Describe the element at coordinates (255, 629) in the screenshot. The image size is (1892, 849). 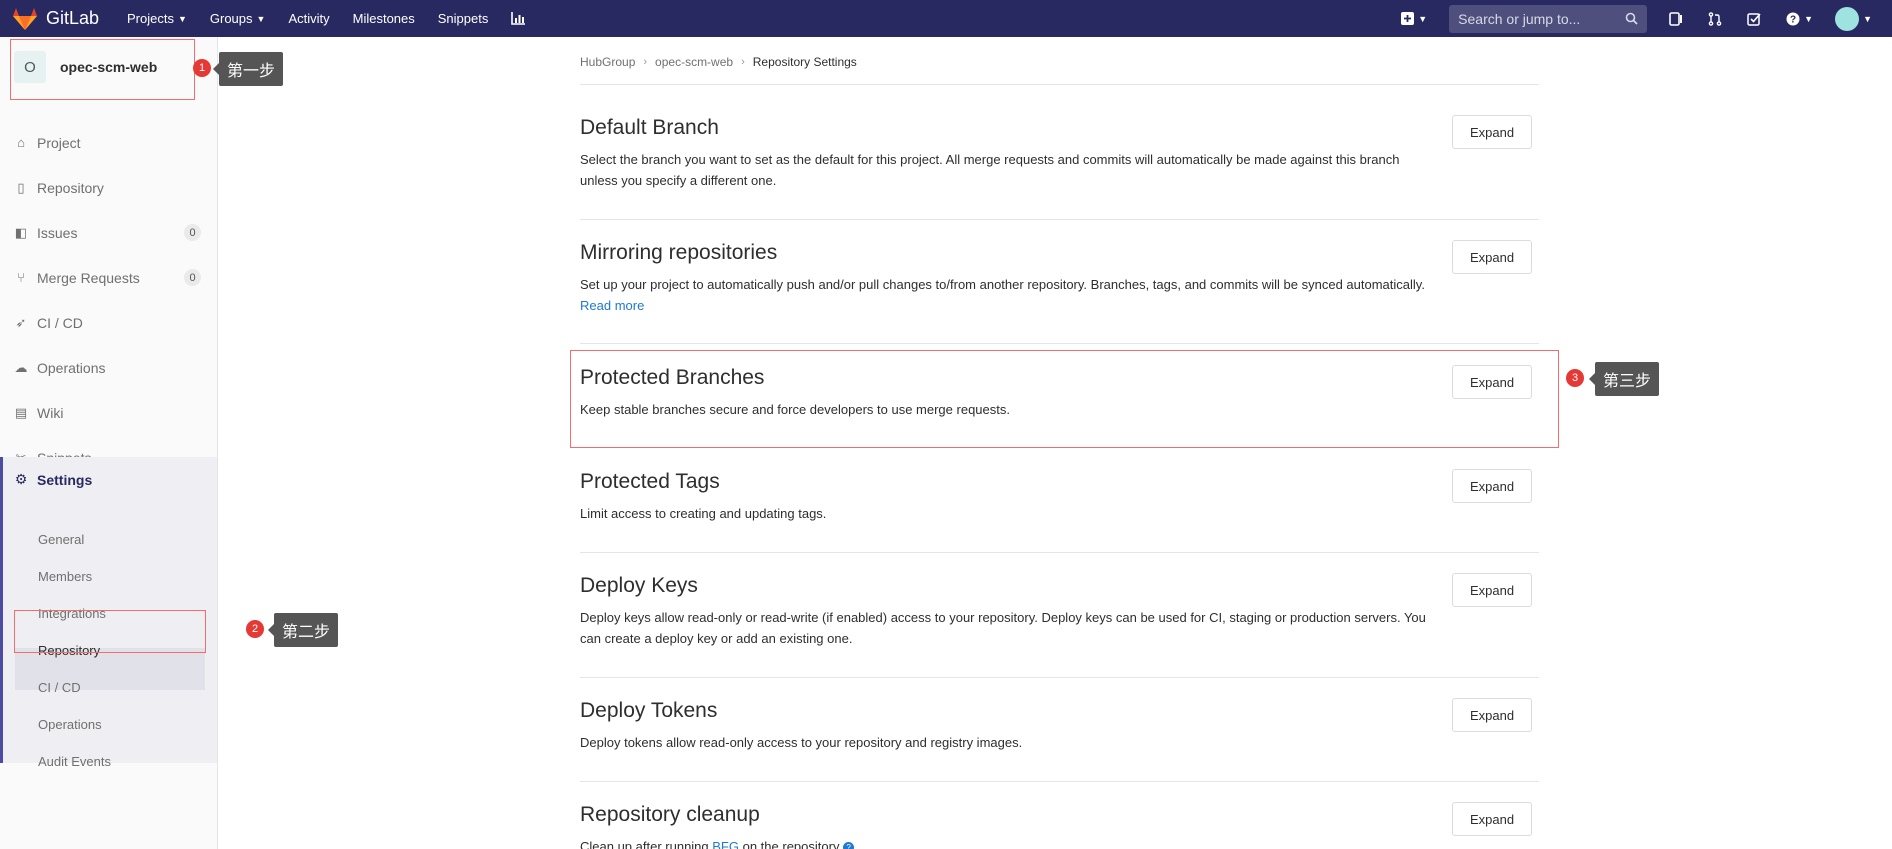
I see `annotation-step-2-badge: 2` at that location.